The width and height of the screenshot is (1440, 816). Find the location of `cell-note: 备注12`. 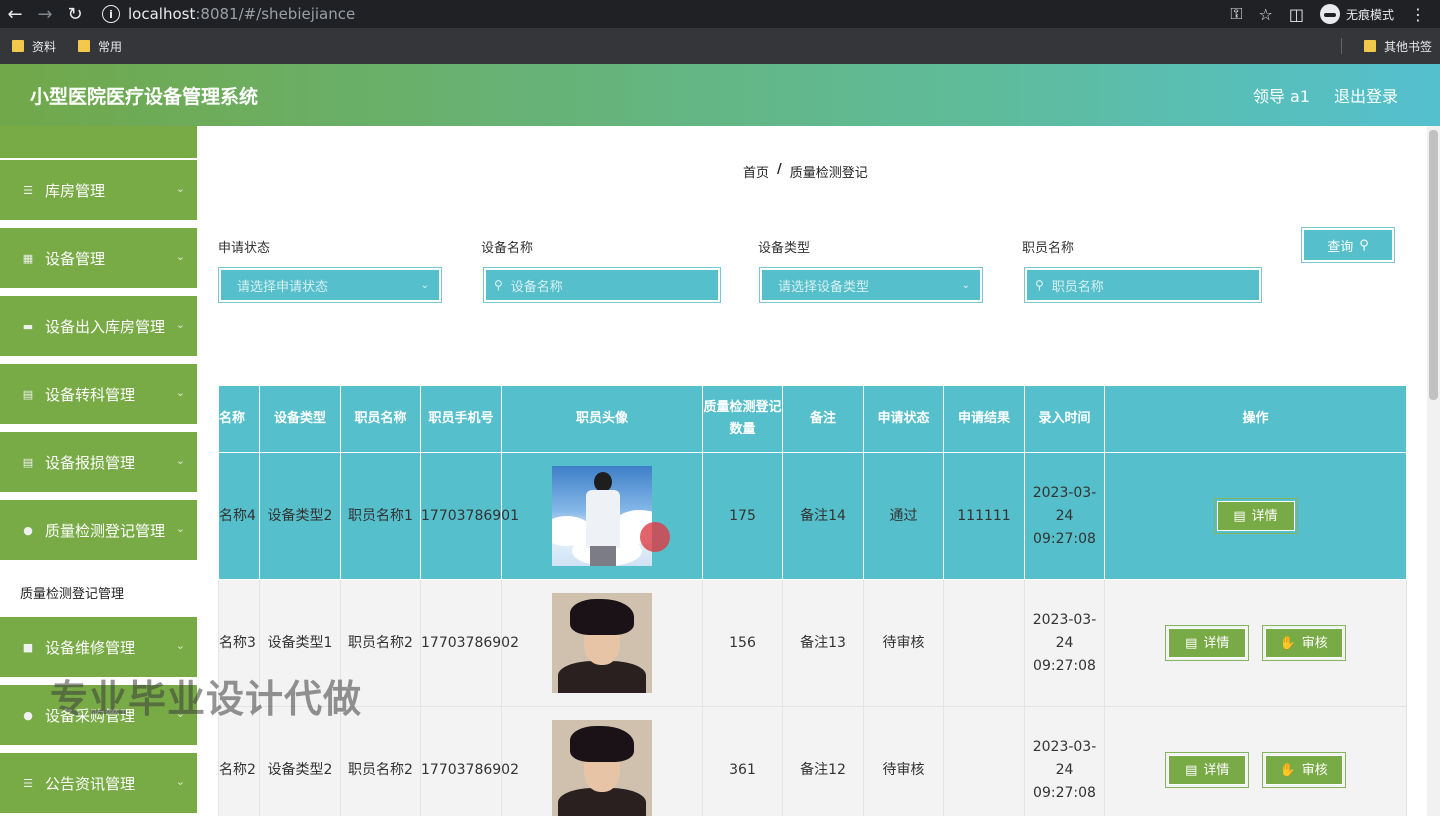

cell-note: 备注12 is located at coordinates (823, 761).